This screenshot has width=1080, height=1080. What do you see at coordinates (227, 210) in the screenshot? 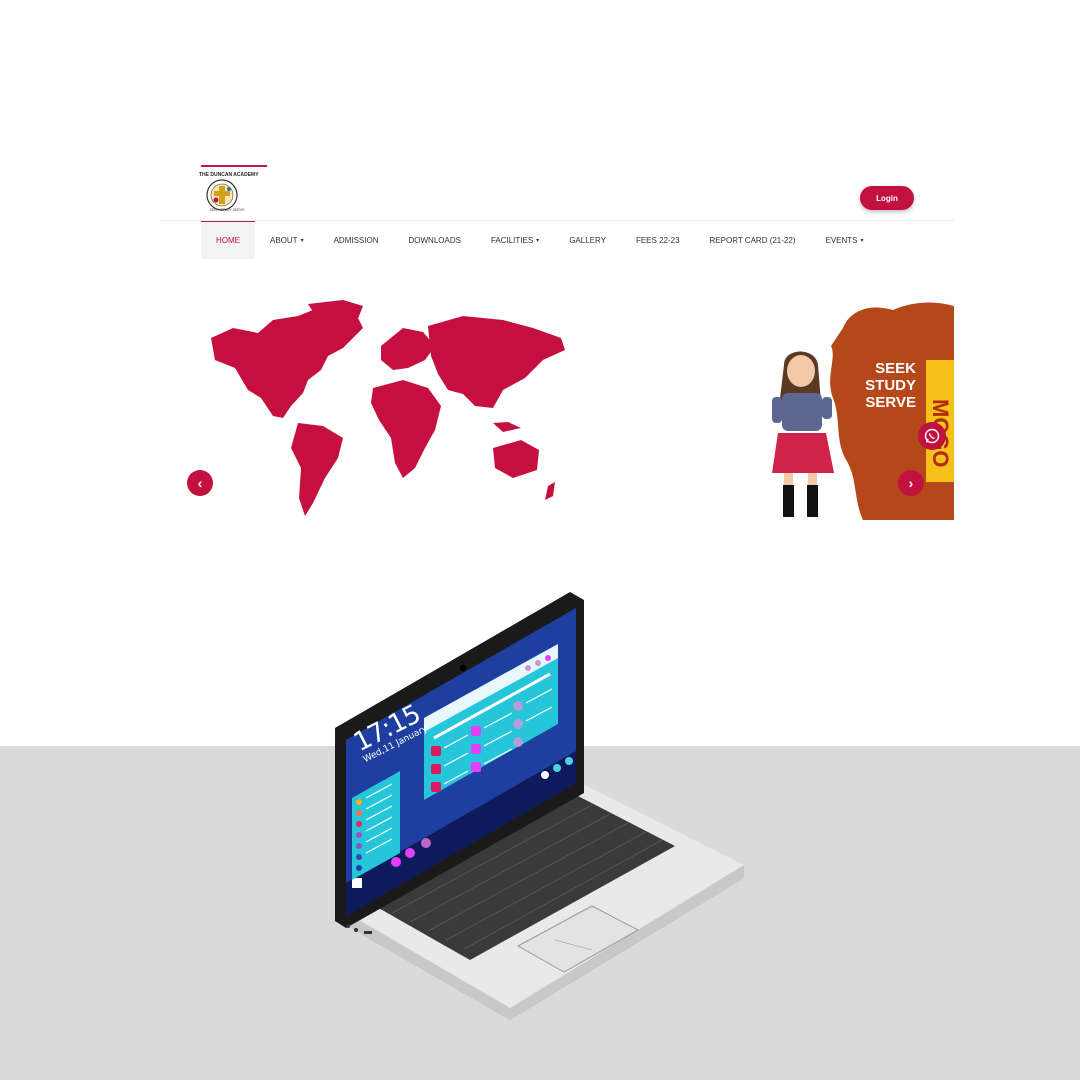
I see `logo-motto: SEEK STUDY SERVE` at bounding box center [227, 210].